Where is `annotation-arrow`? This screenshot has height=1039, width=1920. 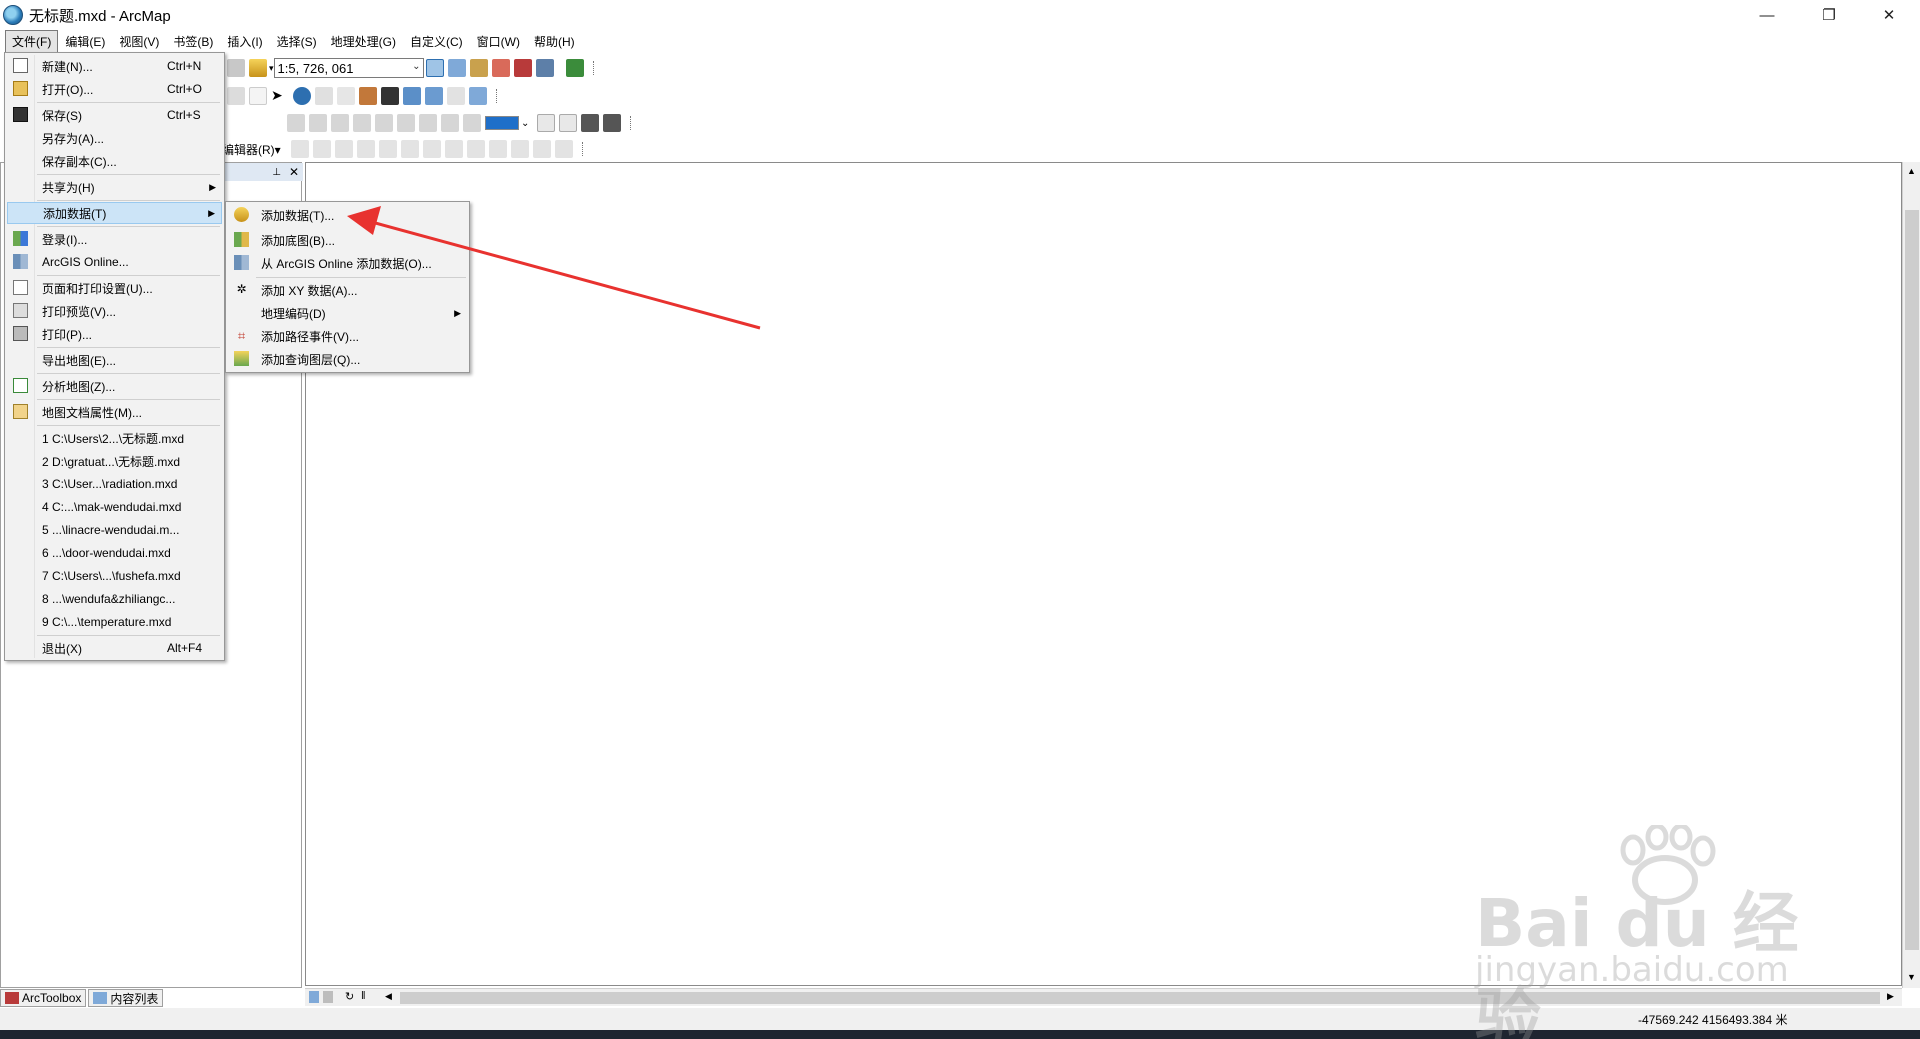 annotation-arrow is located at coordinates (554, 268).